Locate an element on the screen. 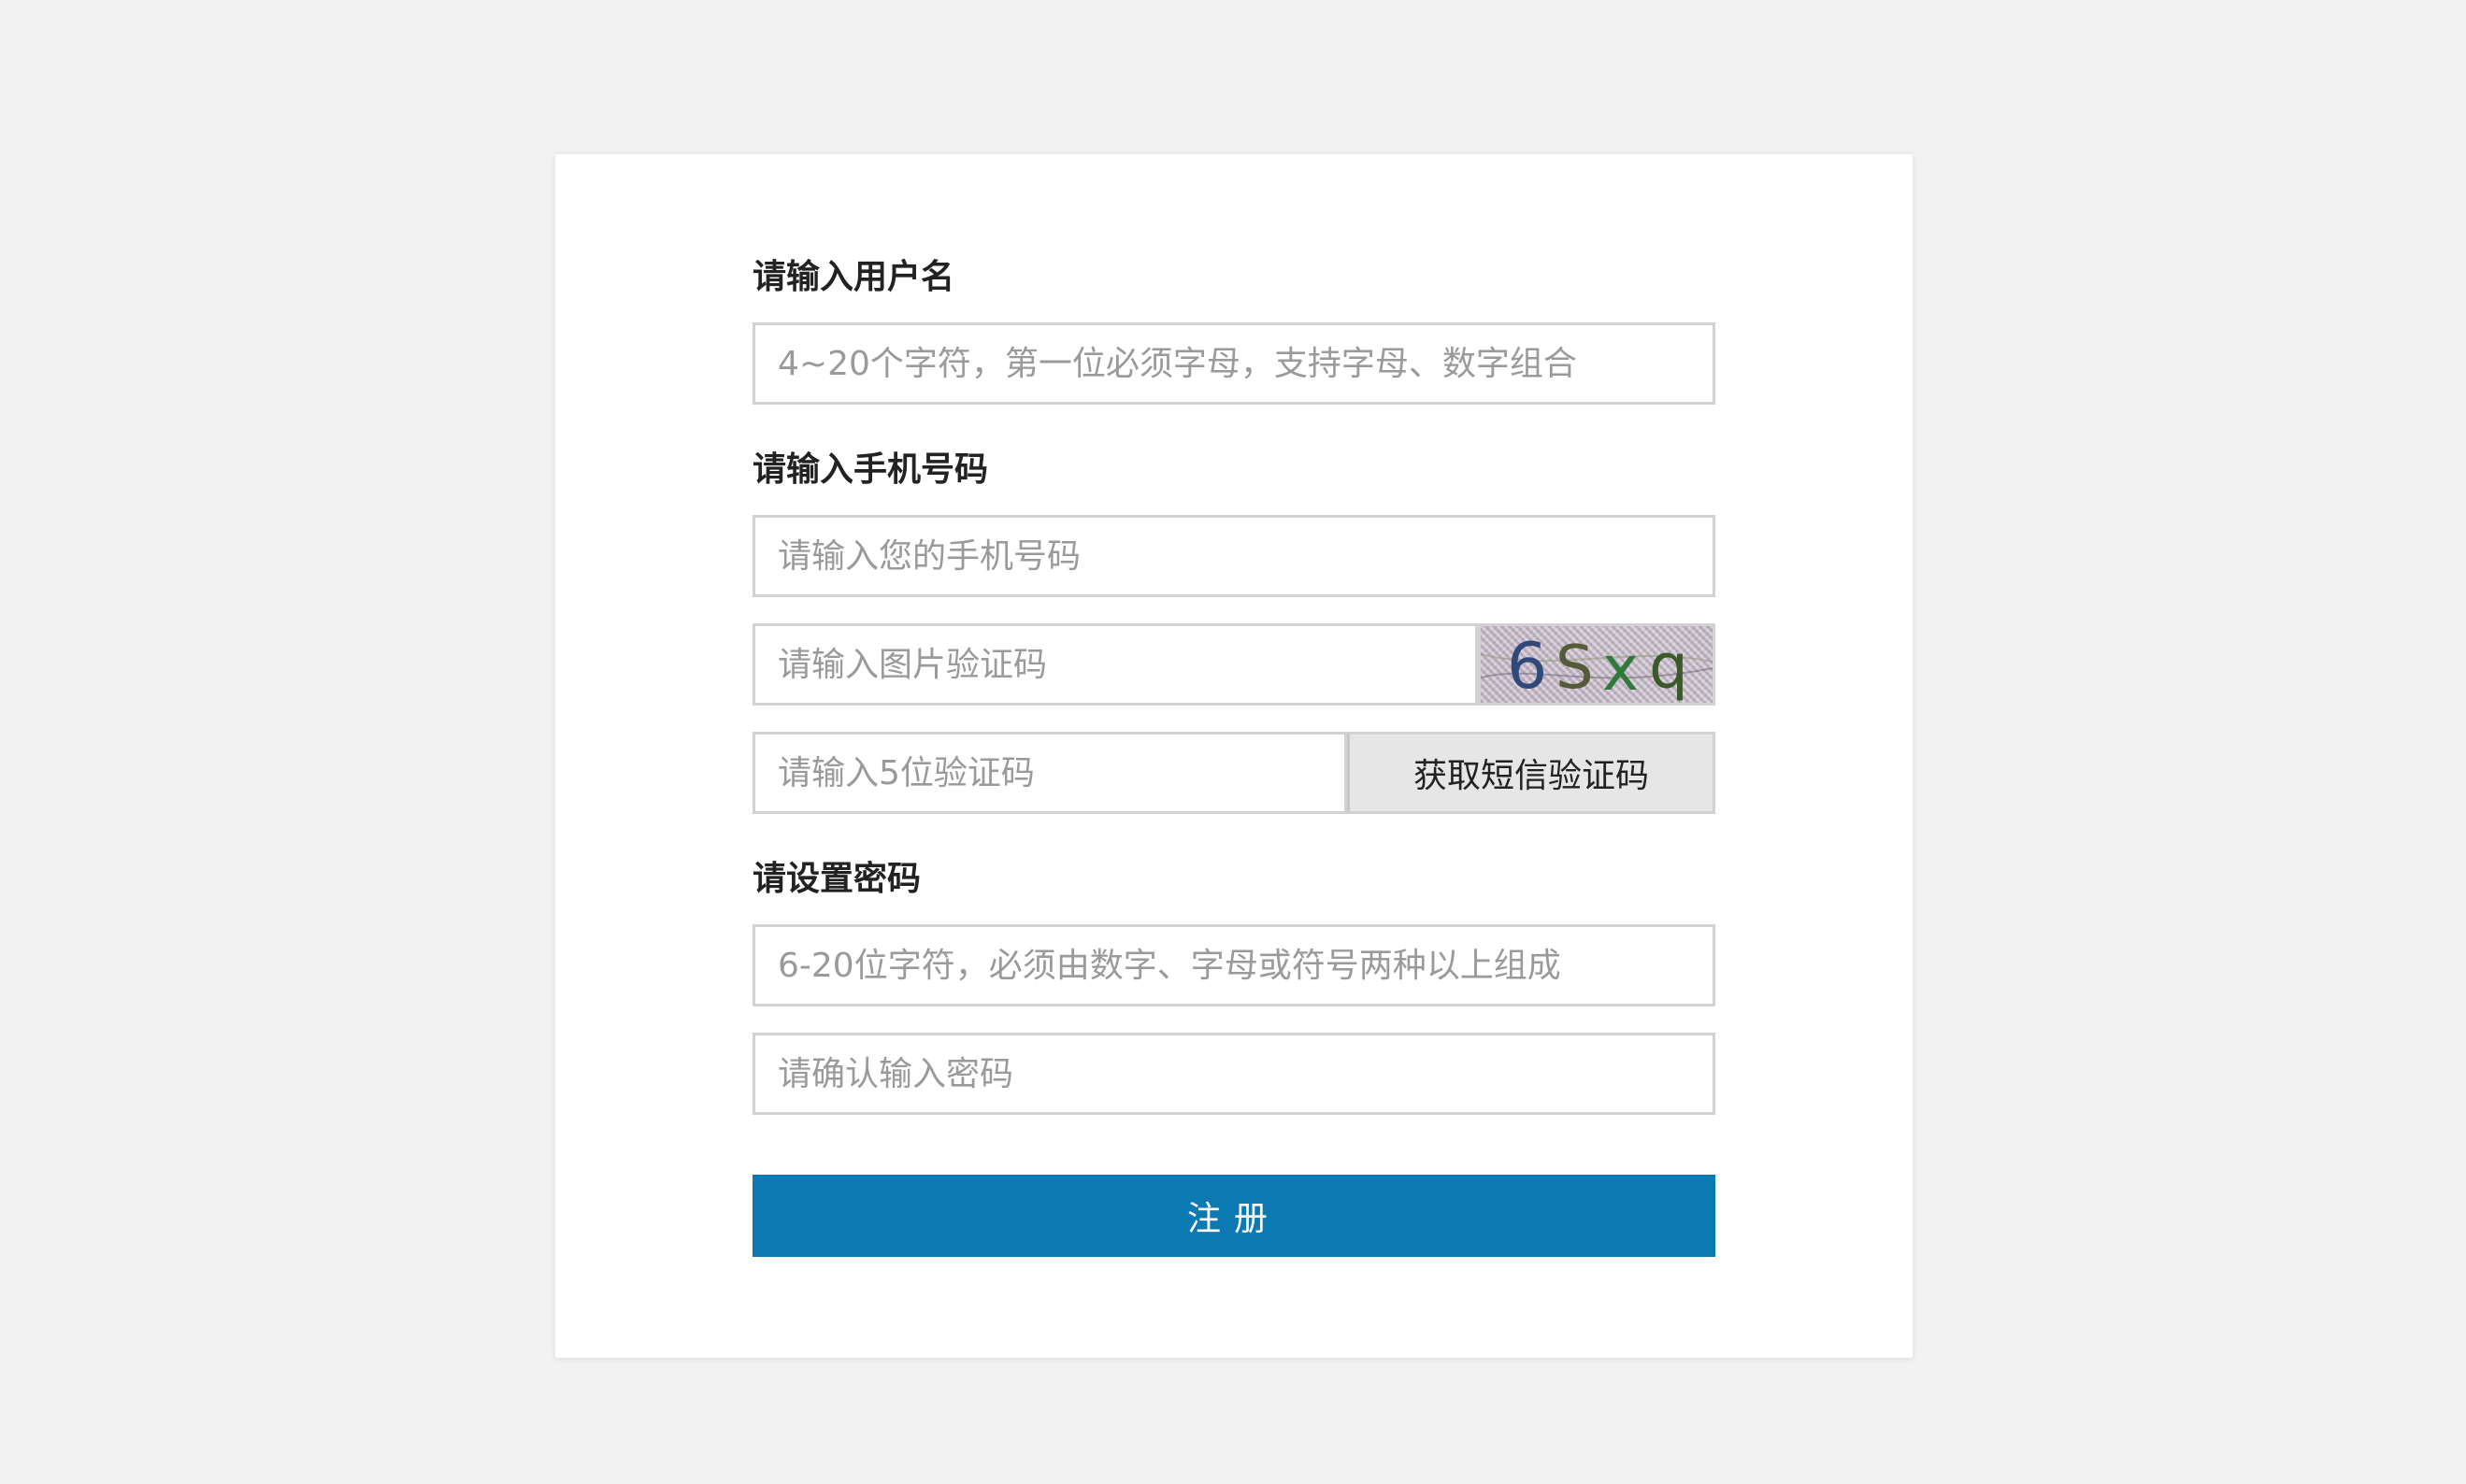 The height and width of the screenshot is (1484, 2466). register-button: 注册 is located at coordinates (1234, 1216).